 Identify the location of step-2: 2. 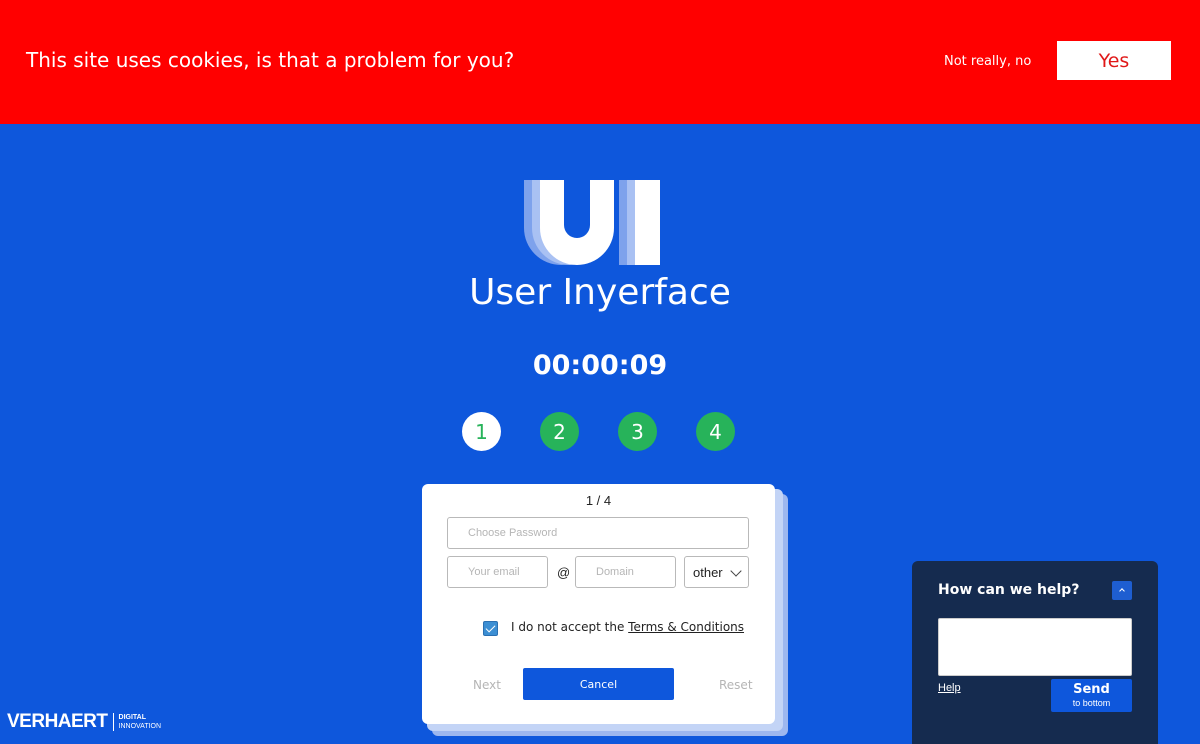
(559, 431).